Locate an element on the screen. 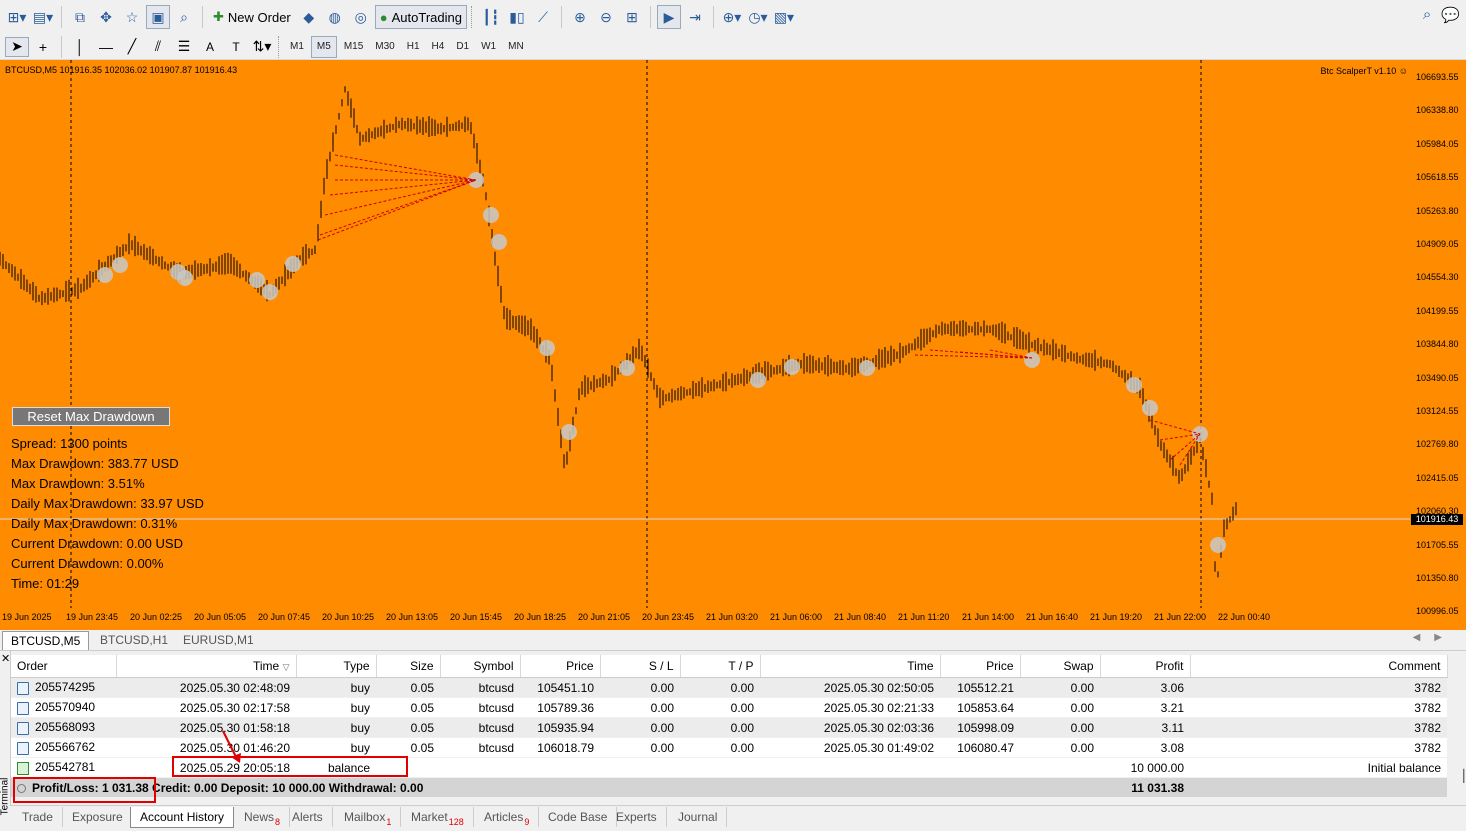 The width and height of the screenshot is (1466, 831). col-header-price: Price is located at coordinates (560, 666).